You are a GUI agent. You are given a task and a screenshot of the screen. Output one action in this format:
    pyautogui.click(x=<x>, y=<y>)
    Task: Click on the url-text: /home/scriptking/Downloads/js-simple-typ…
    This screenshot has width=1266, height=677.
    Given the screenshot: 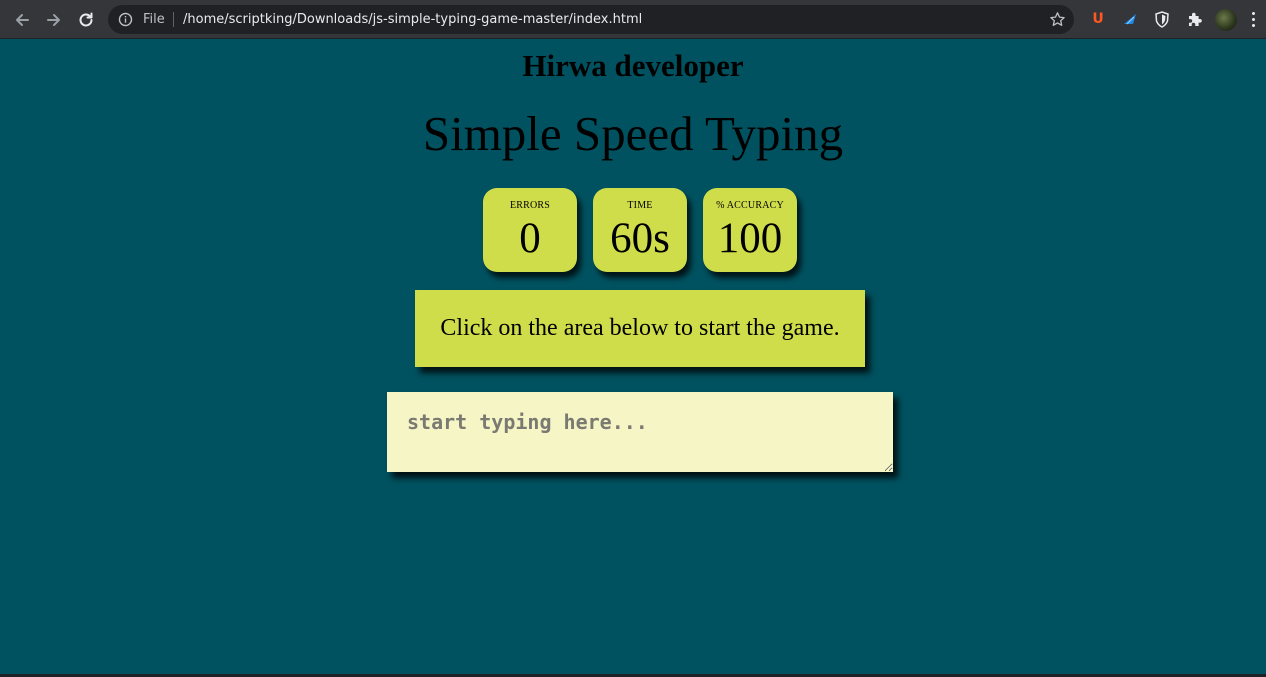 What is the action you would take?
    pyautogui.click(x=412, y=19)
    